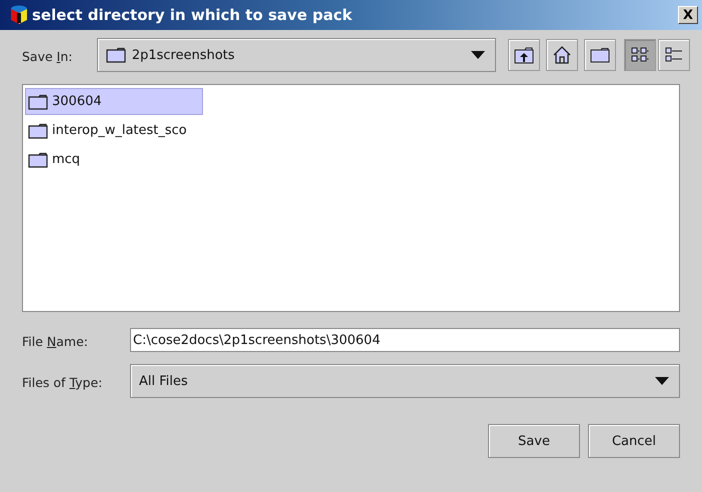 This screenshot has height=492, width=702. Describe the element at coordinates (114, 101) in the screenshot. I see `file-item: 300604` at that location.